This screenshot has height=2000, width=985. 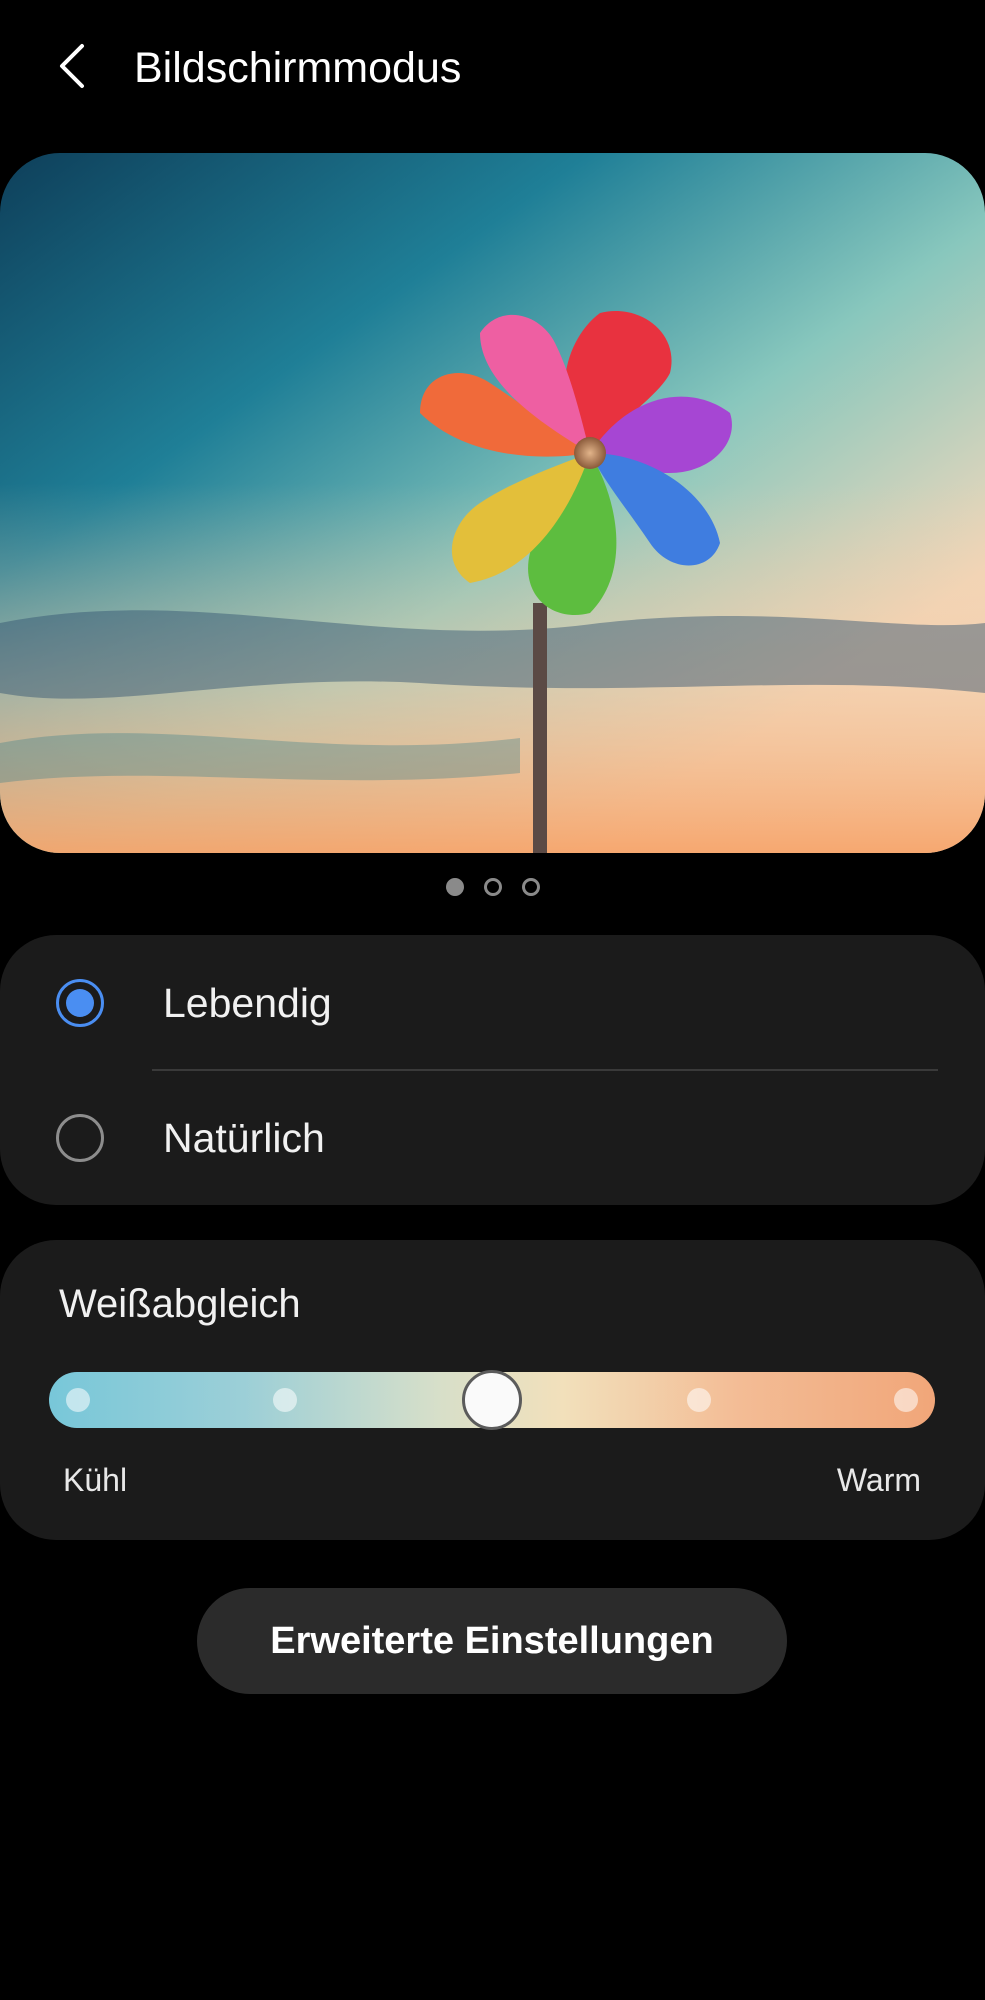 What do you see at coordinates (492, 1002) in the screenshot?
I see `mode-option-vivid: Lebendig` at bounding box center [492, 1002].